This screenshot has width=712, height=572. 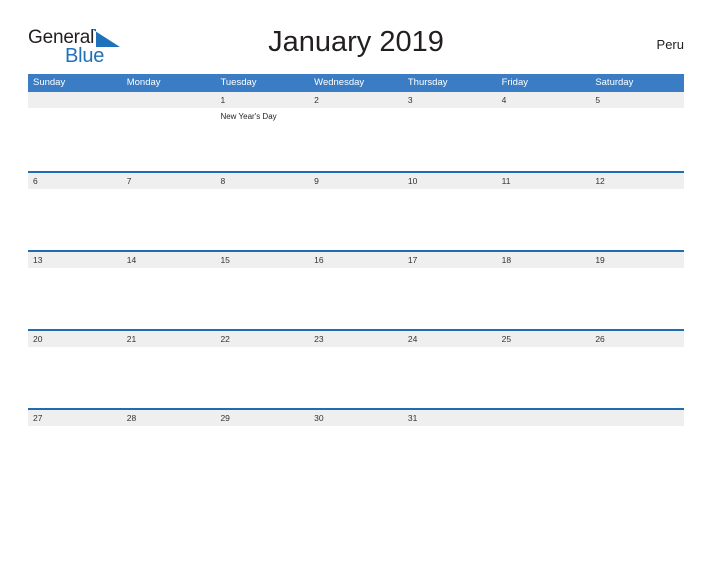 What do you see at coordinates (544, 260) in the screenshot?
I see `day-number: 18` at bounding box center [544, 260].